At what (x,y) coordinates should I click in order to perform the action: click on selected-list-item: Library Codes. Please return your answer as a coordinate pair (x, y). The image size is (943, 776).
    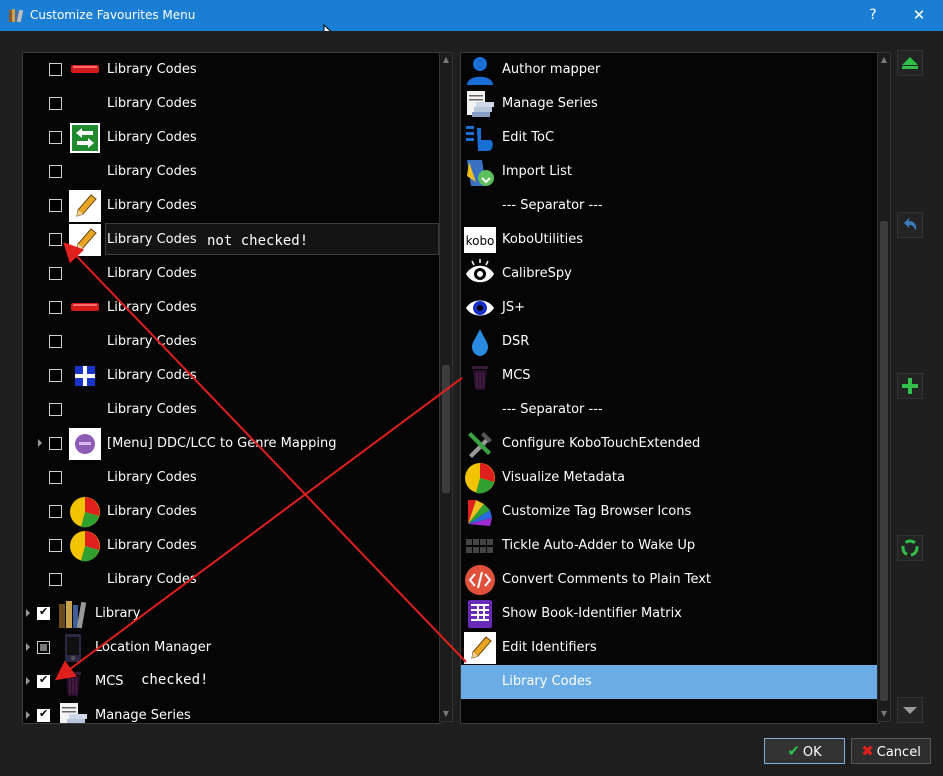
    Looking at the image, I should click on (670, 682).